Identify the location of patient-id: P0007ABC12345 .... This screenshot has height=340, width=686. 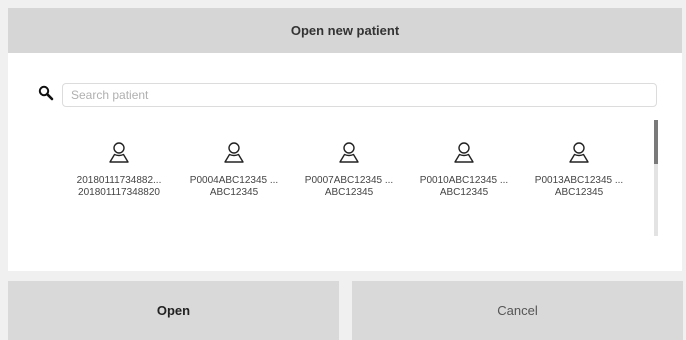
(349, 180).